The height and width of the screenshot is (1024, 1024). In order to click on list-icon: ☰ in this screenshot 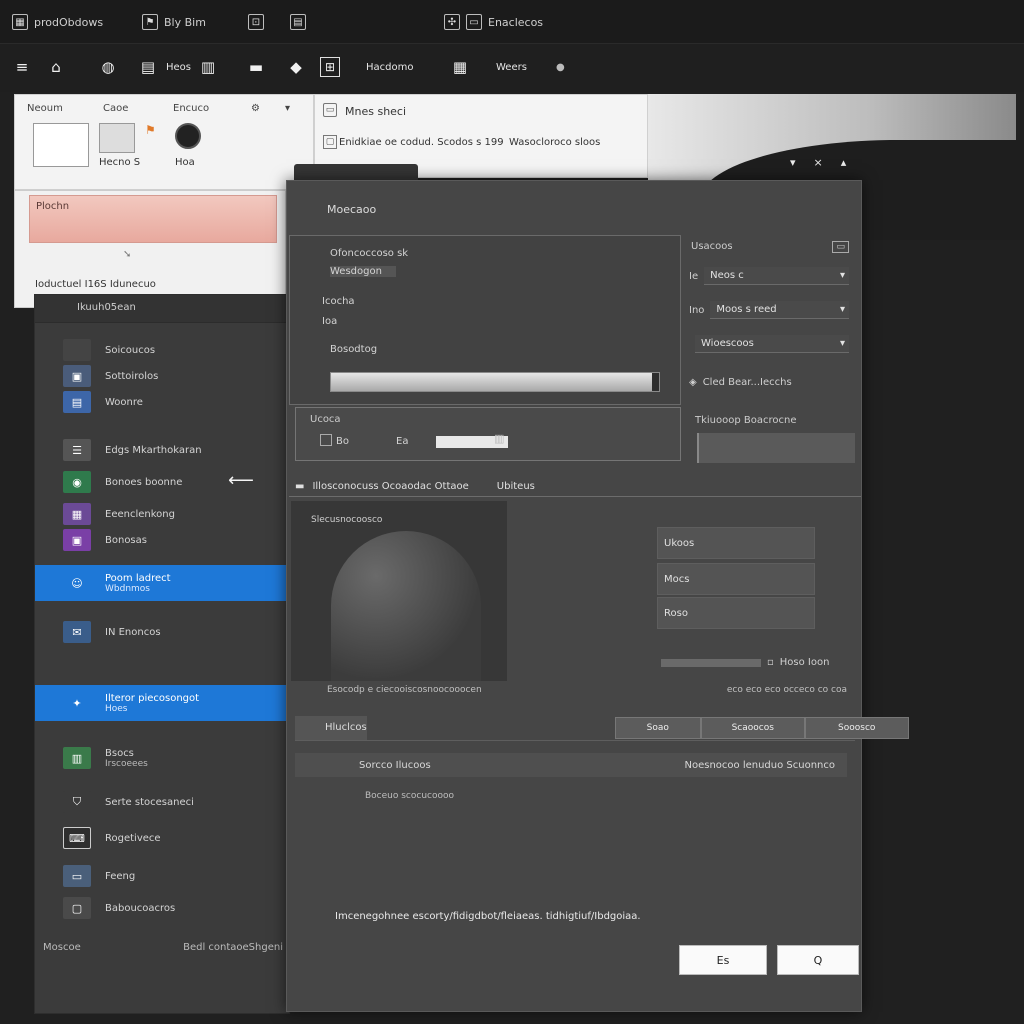, I will do `click(77, 450)`.